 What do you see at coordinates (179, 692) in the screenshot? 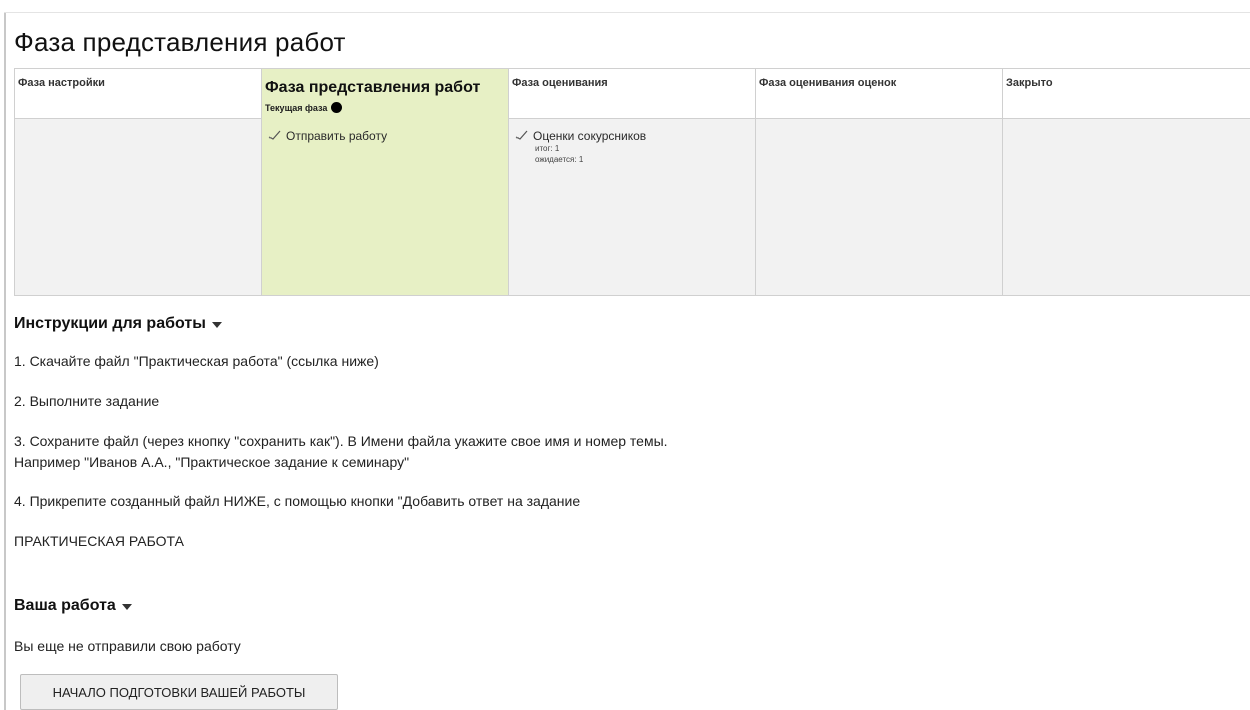
I see `start-submission-button: НАЧАЛО ПОДГОТОВКИ ВАШЕЙ РАБОТЫ` at bounding box center [179, 692].